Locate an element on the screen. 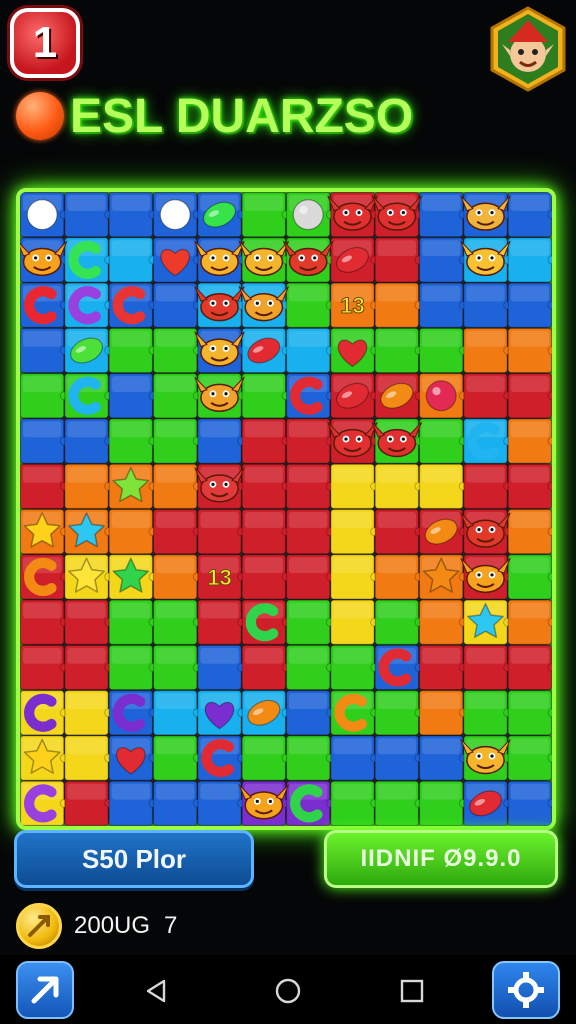  berry-candy-icon is located at coordinates (441, 396).